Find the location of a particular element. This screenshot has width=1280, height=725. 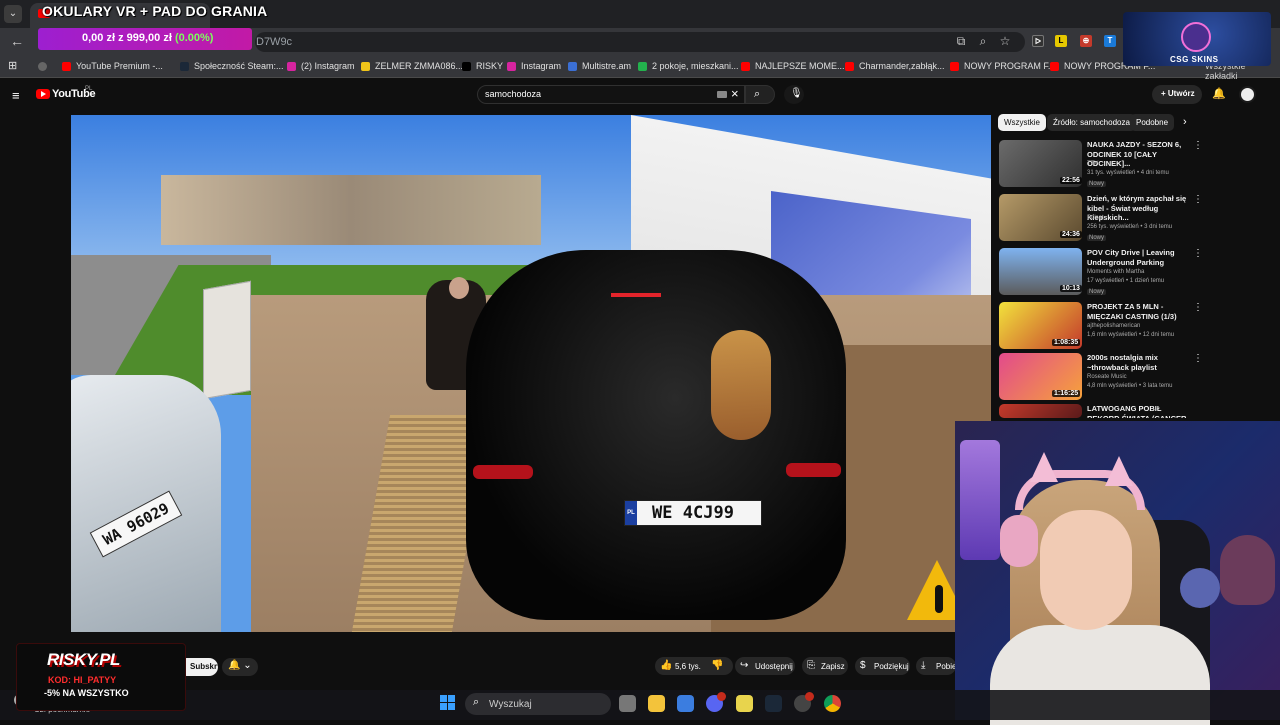

thanks-icon: $ is located at coordinates (863, 665).